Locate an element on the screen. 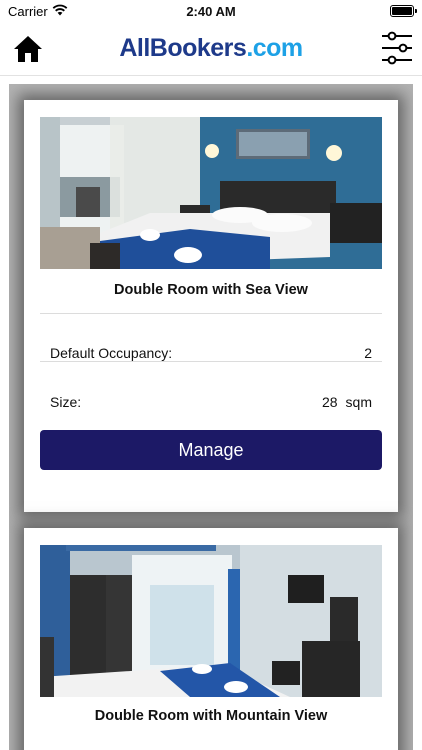 This screenshot has height=750, width=422. clock: 2:40 AM is located at coordinates (211, 11).